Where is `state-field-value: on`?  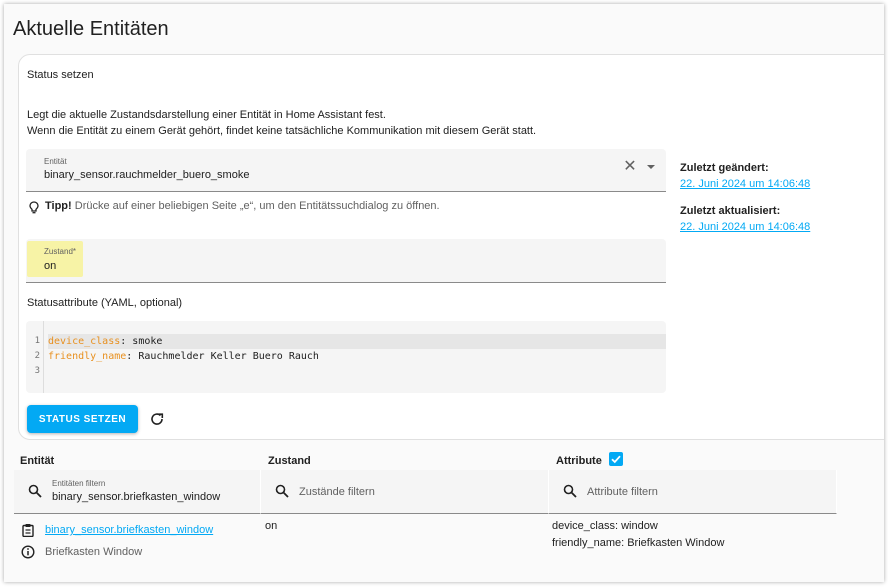 state-field-value: on is located at coordinates (50, 266).